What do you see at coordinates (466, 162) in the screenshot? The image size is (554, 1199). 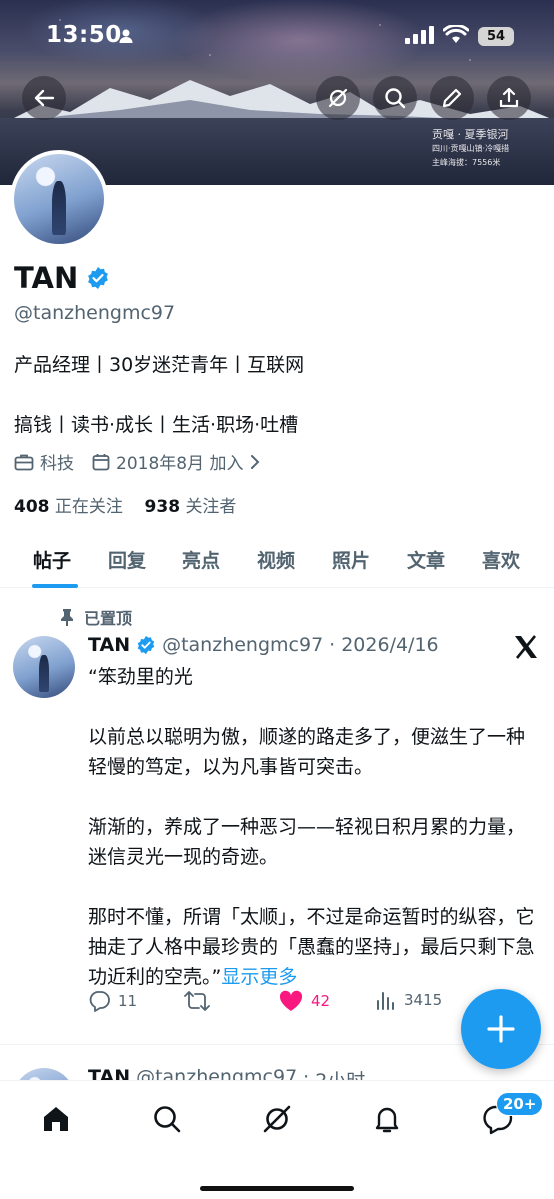 I see `banner-caption-elevation: 主峰海拔：7556米` at bounding box center [466, 162].